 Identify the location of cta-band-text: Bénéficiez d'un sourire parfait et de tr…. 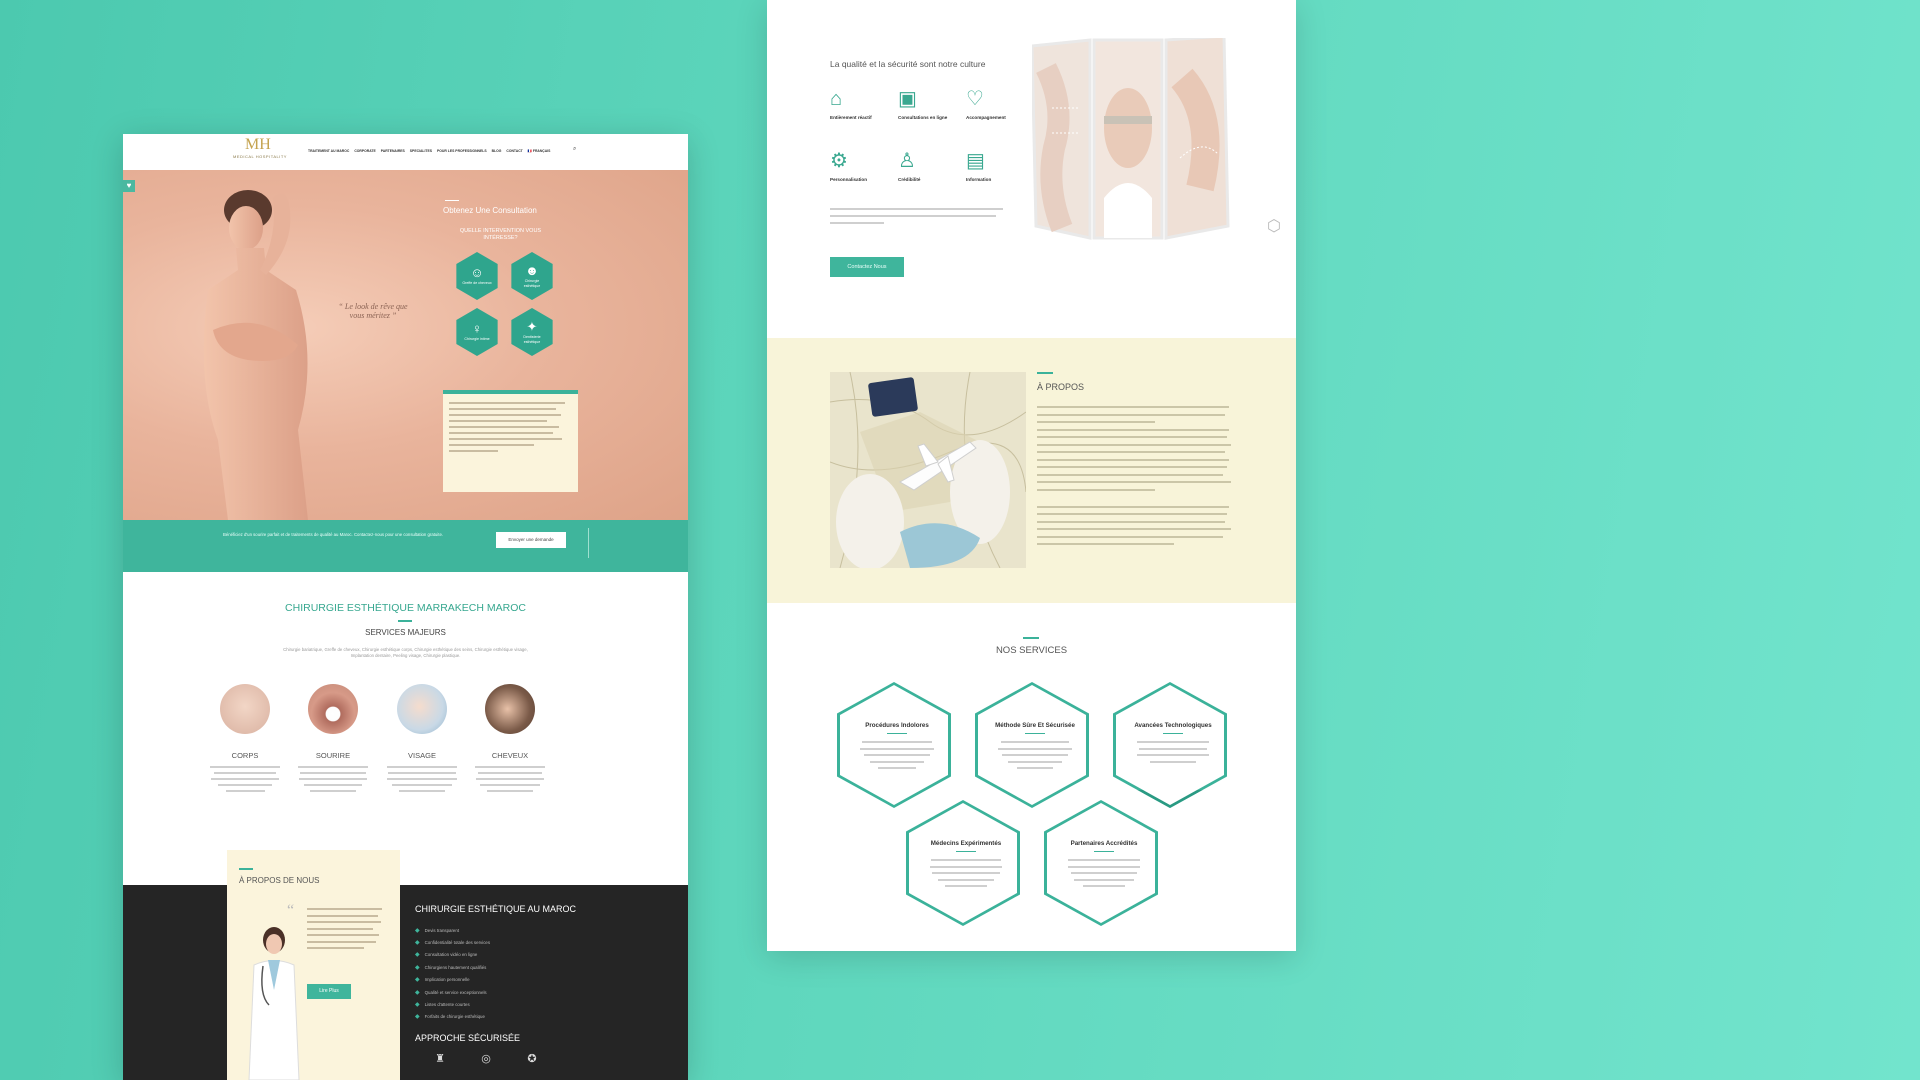
(333, 534).